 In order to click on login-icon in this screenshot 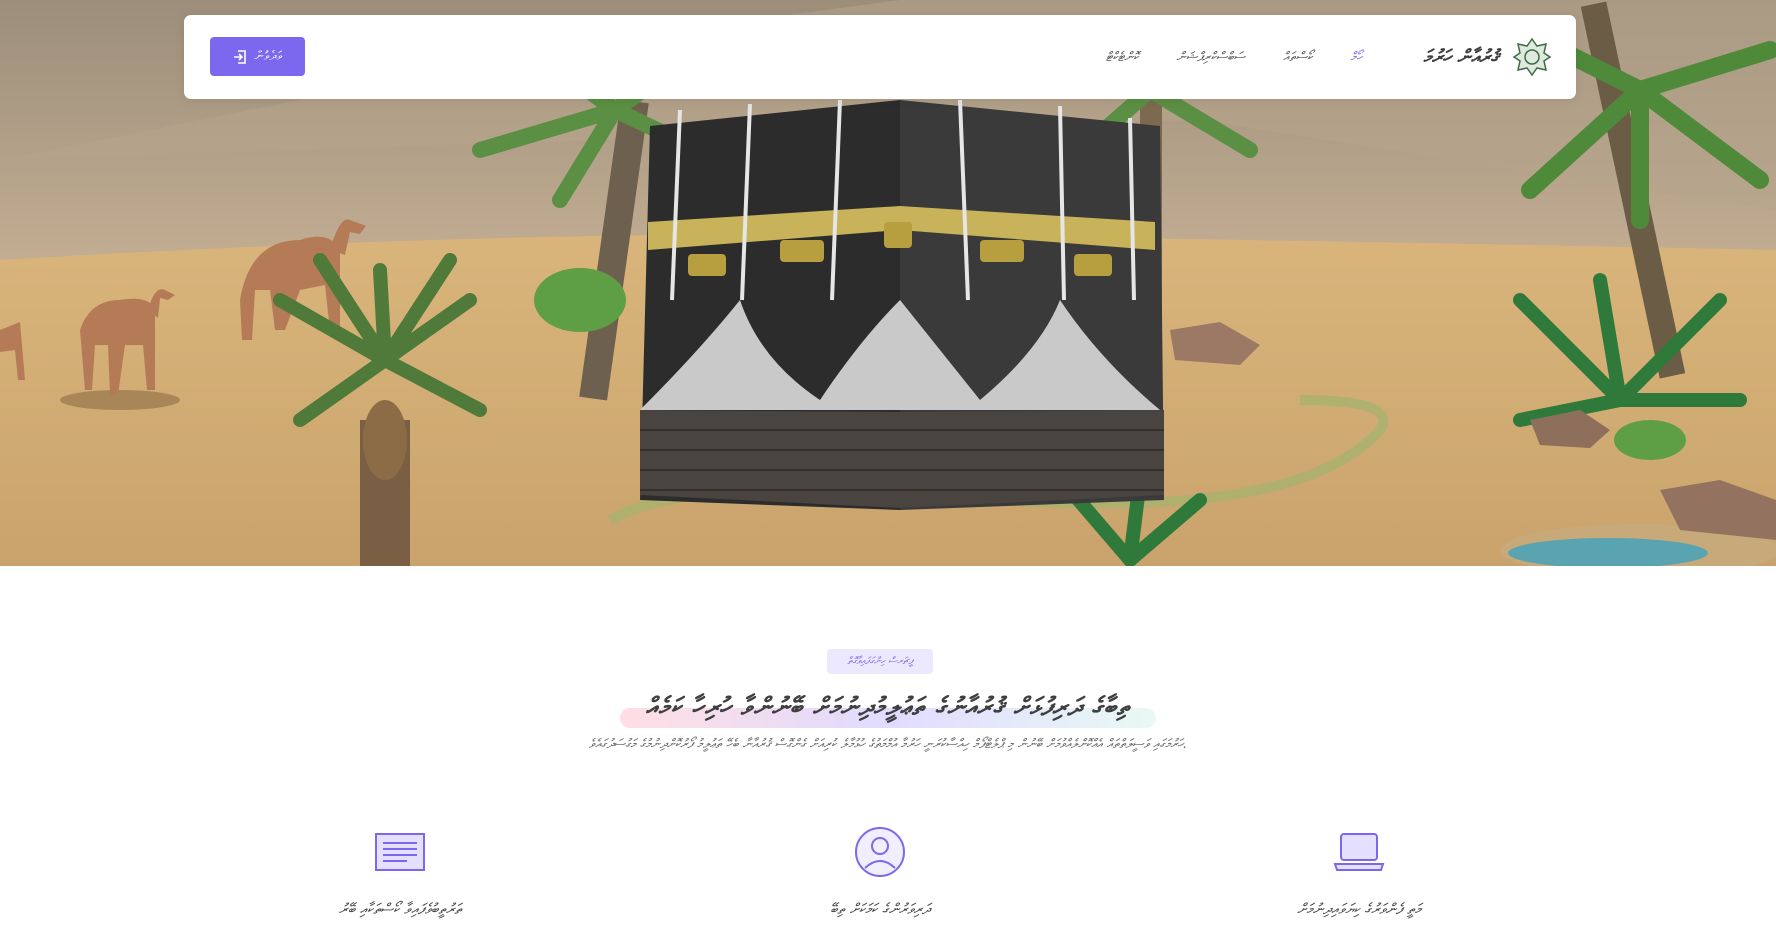, I will do `click(240, 56)`.